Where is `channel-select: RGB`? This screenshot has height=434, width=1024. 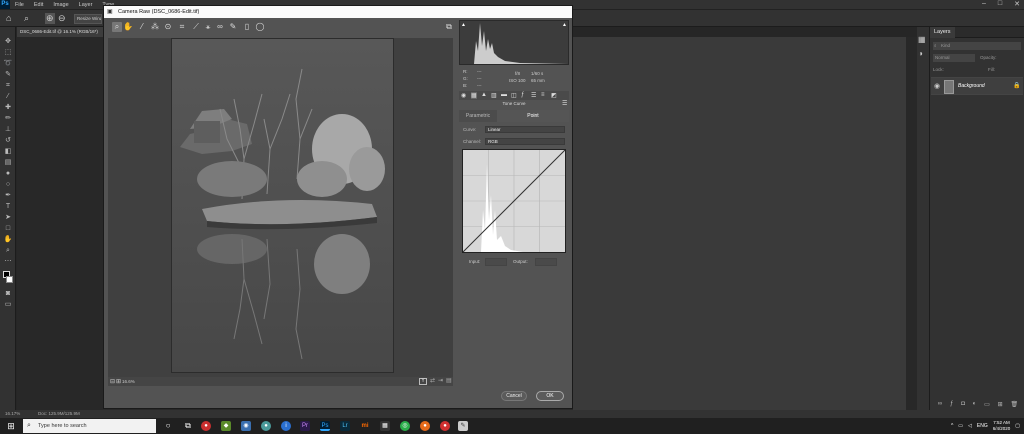
channel-select: RGB is located at coordinates (525, 141).